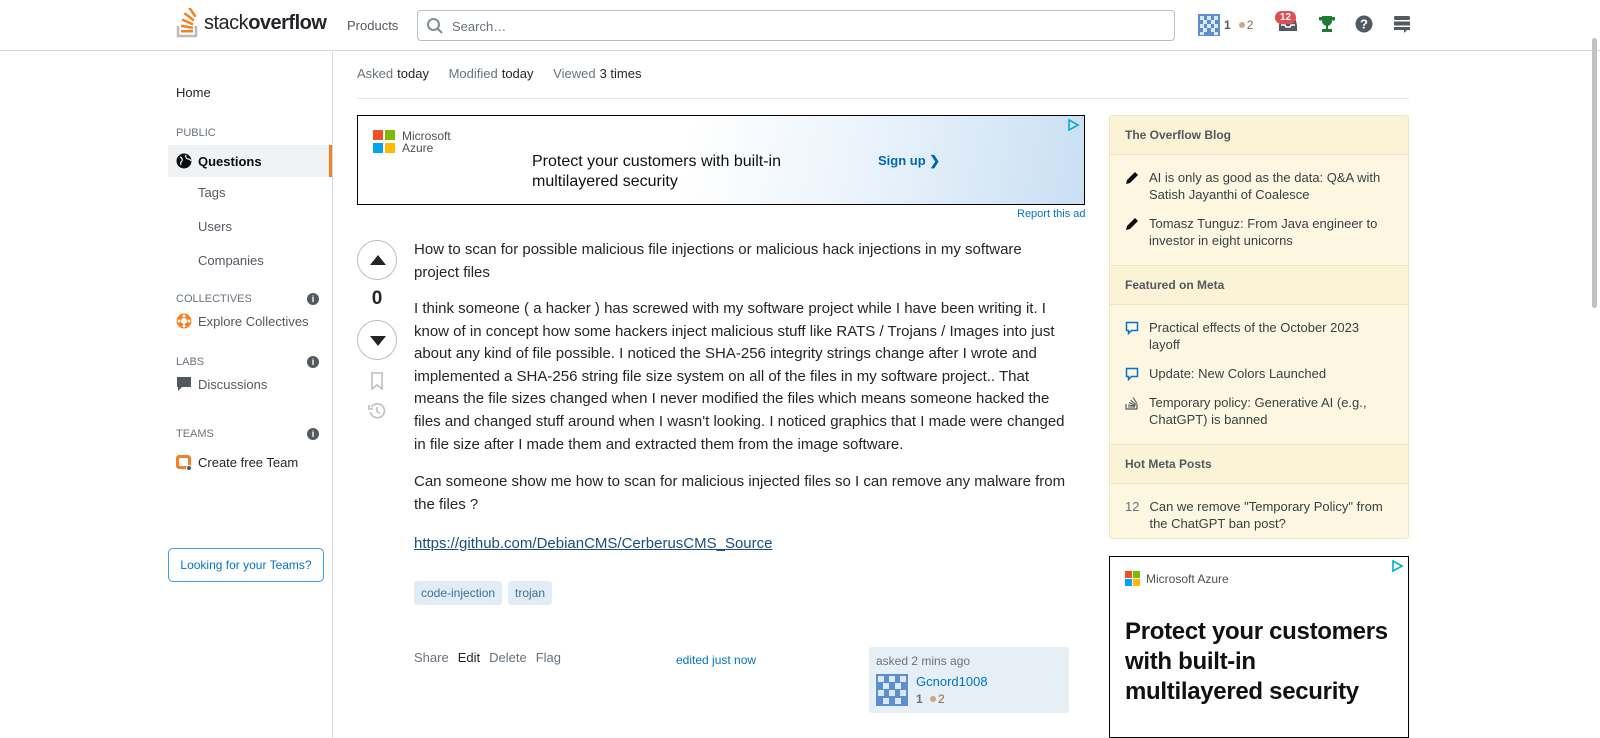 This screenshot has height=738, width=1600. I want to click on top-bar: stackoverflow Products 1 2 12, so click(800, 25).